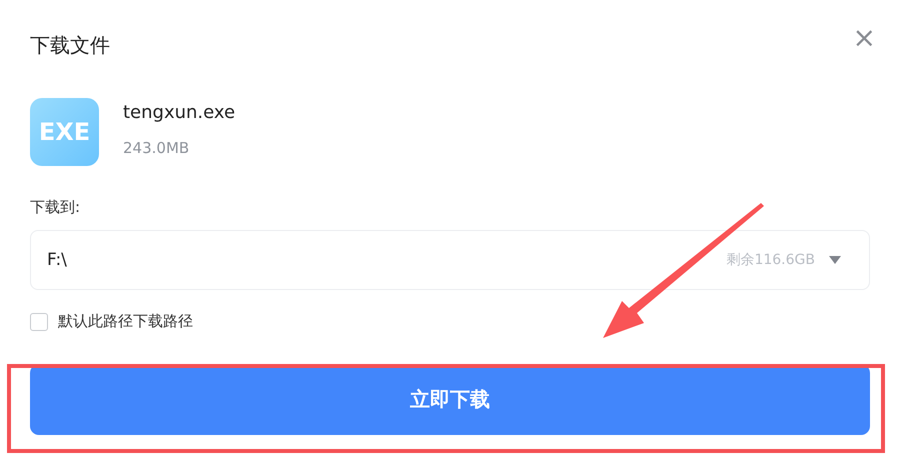  I want to click on checkbox-label: 默认此路径下载路径, so click(125, 321).